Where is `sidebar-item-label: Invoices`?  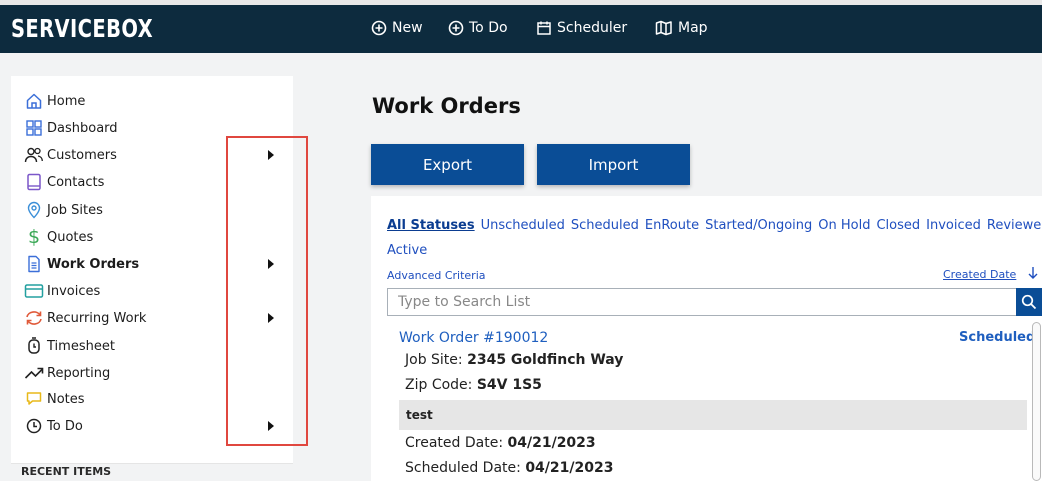 sidebar-item-label: Invoices is located at coordinates (74, 291).